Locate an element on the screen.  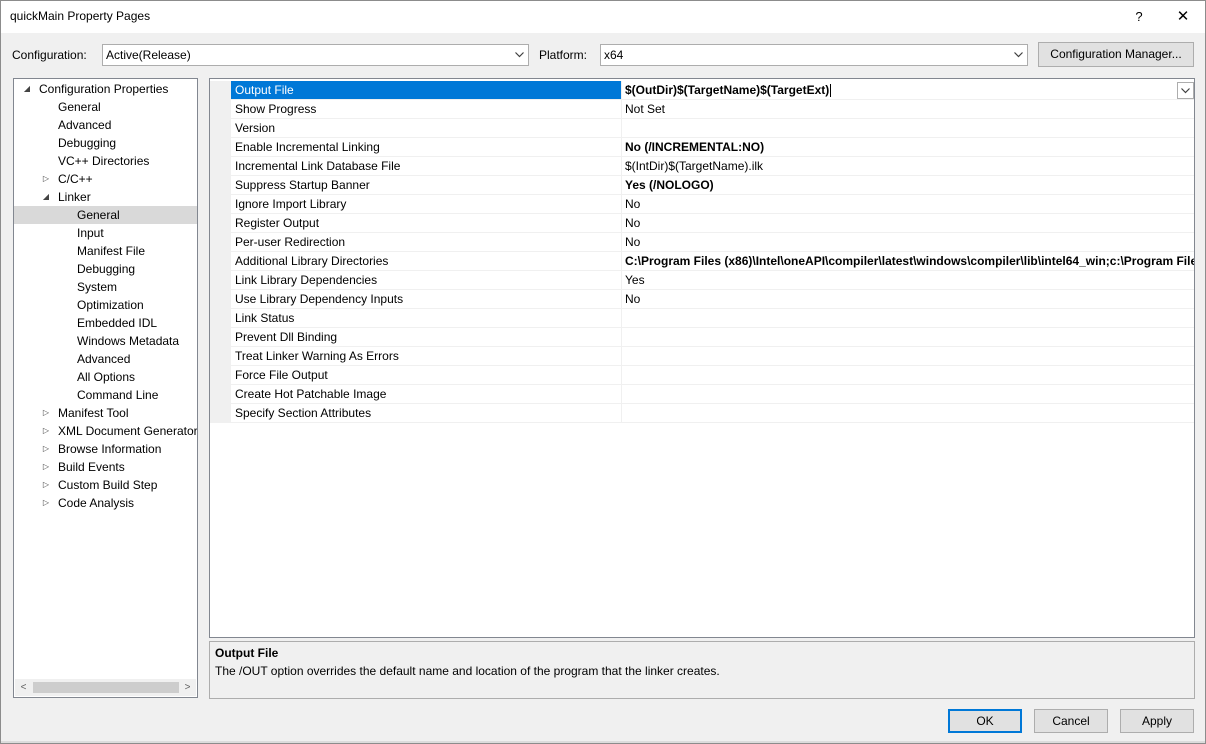
tree-item: Command Line is located at coordinates (105, 395).